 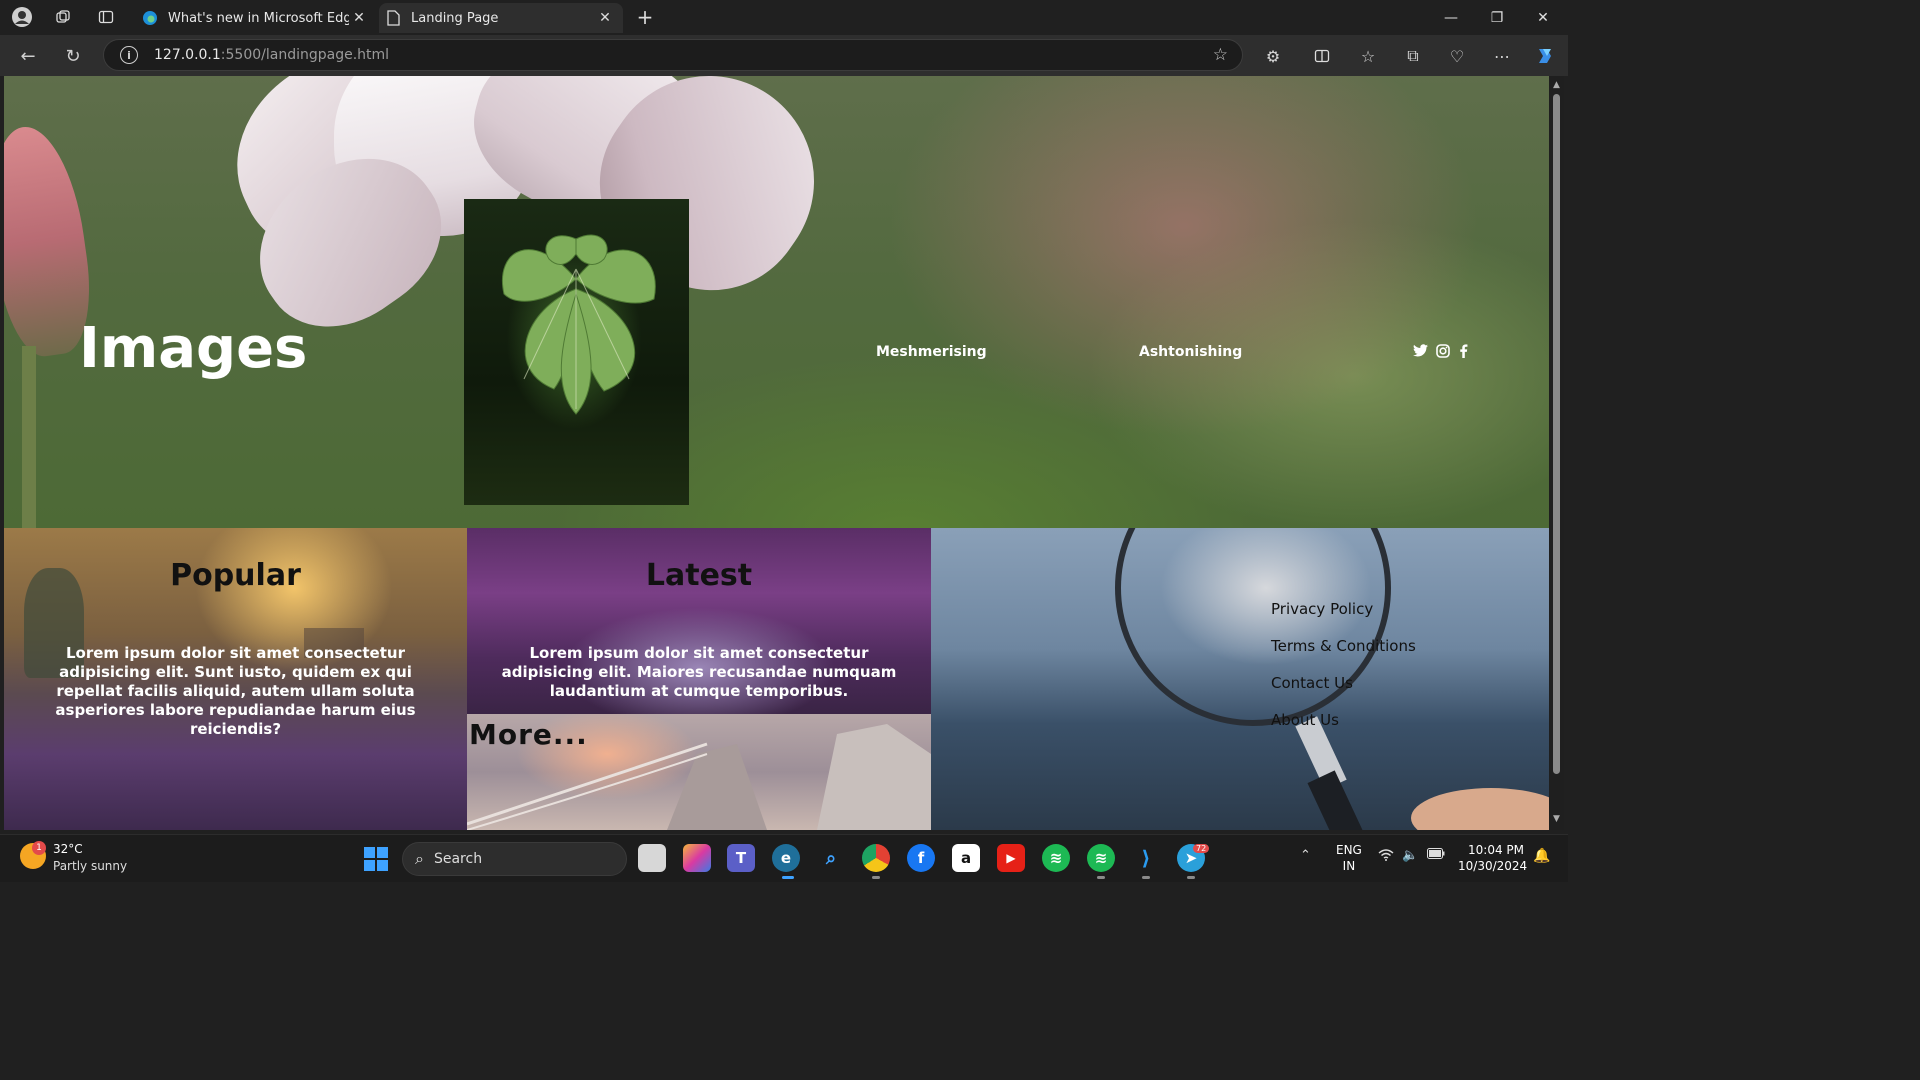 I want to click on scroll-thumb, so click(x=1556, y=434).